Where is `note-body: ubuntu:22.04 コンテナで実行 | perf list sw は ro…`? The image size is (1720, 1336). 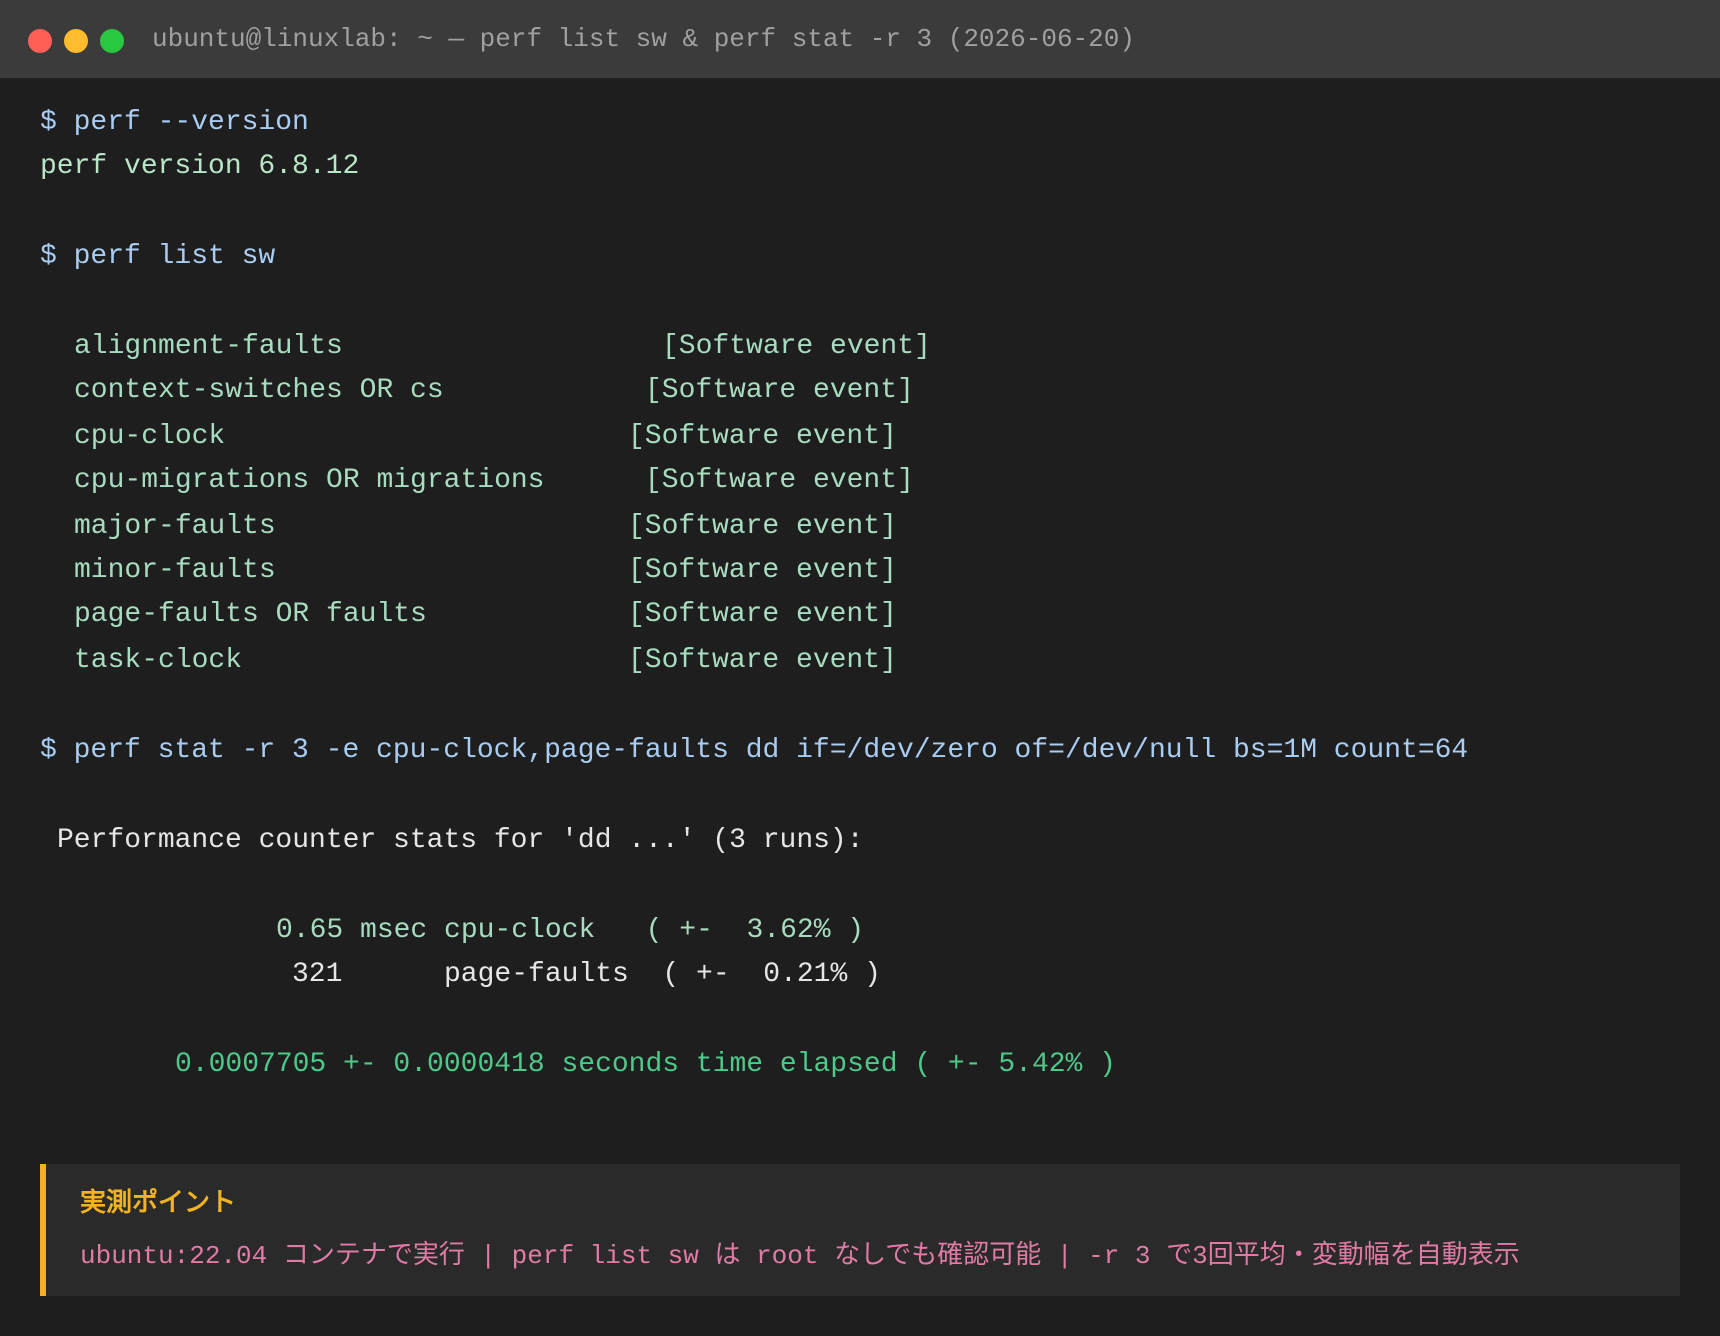
note-body: ubuntu:22.04 コンテナで実行 | perf list sw は ro… is located at coordinates (800, 1256).